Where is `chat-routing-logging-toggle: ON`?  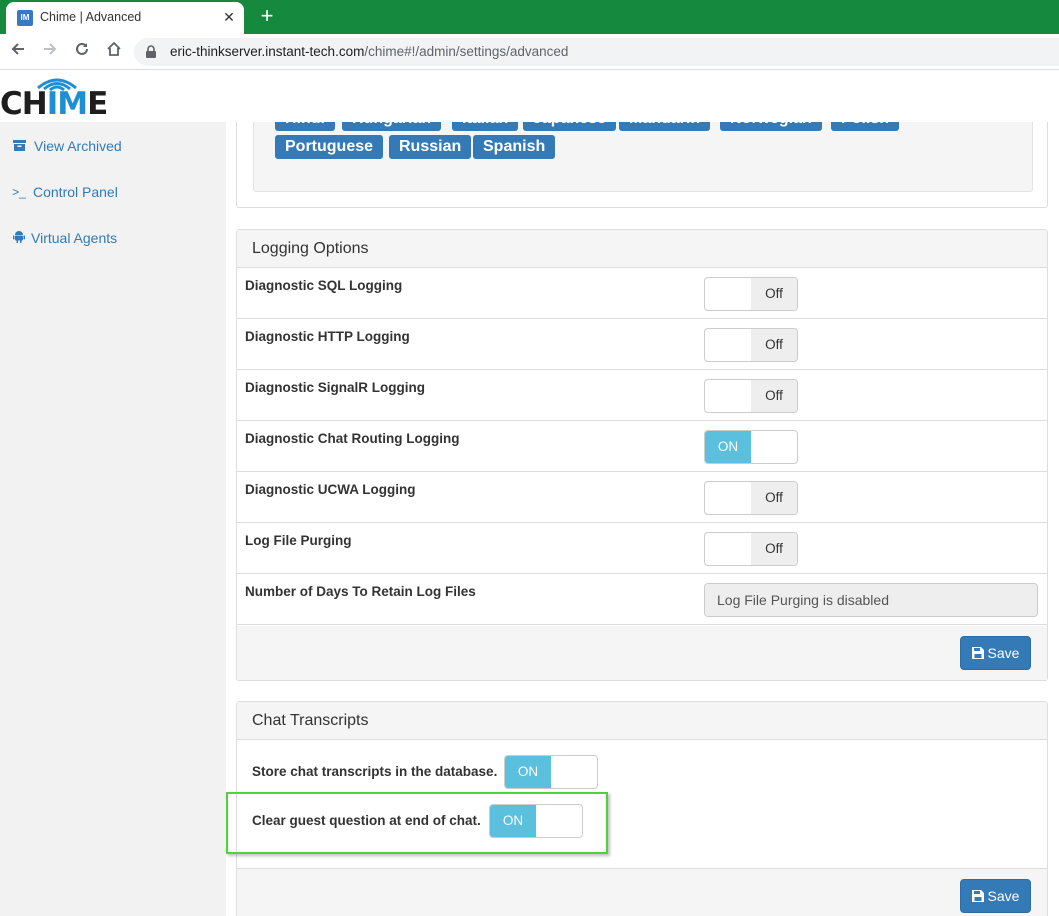 chat-routing-logging-toggle: ON is located at coordinates (751, 447).